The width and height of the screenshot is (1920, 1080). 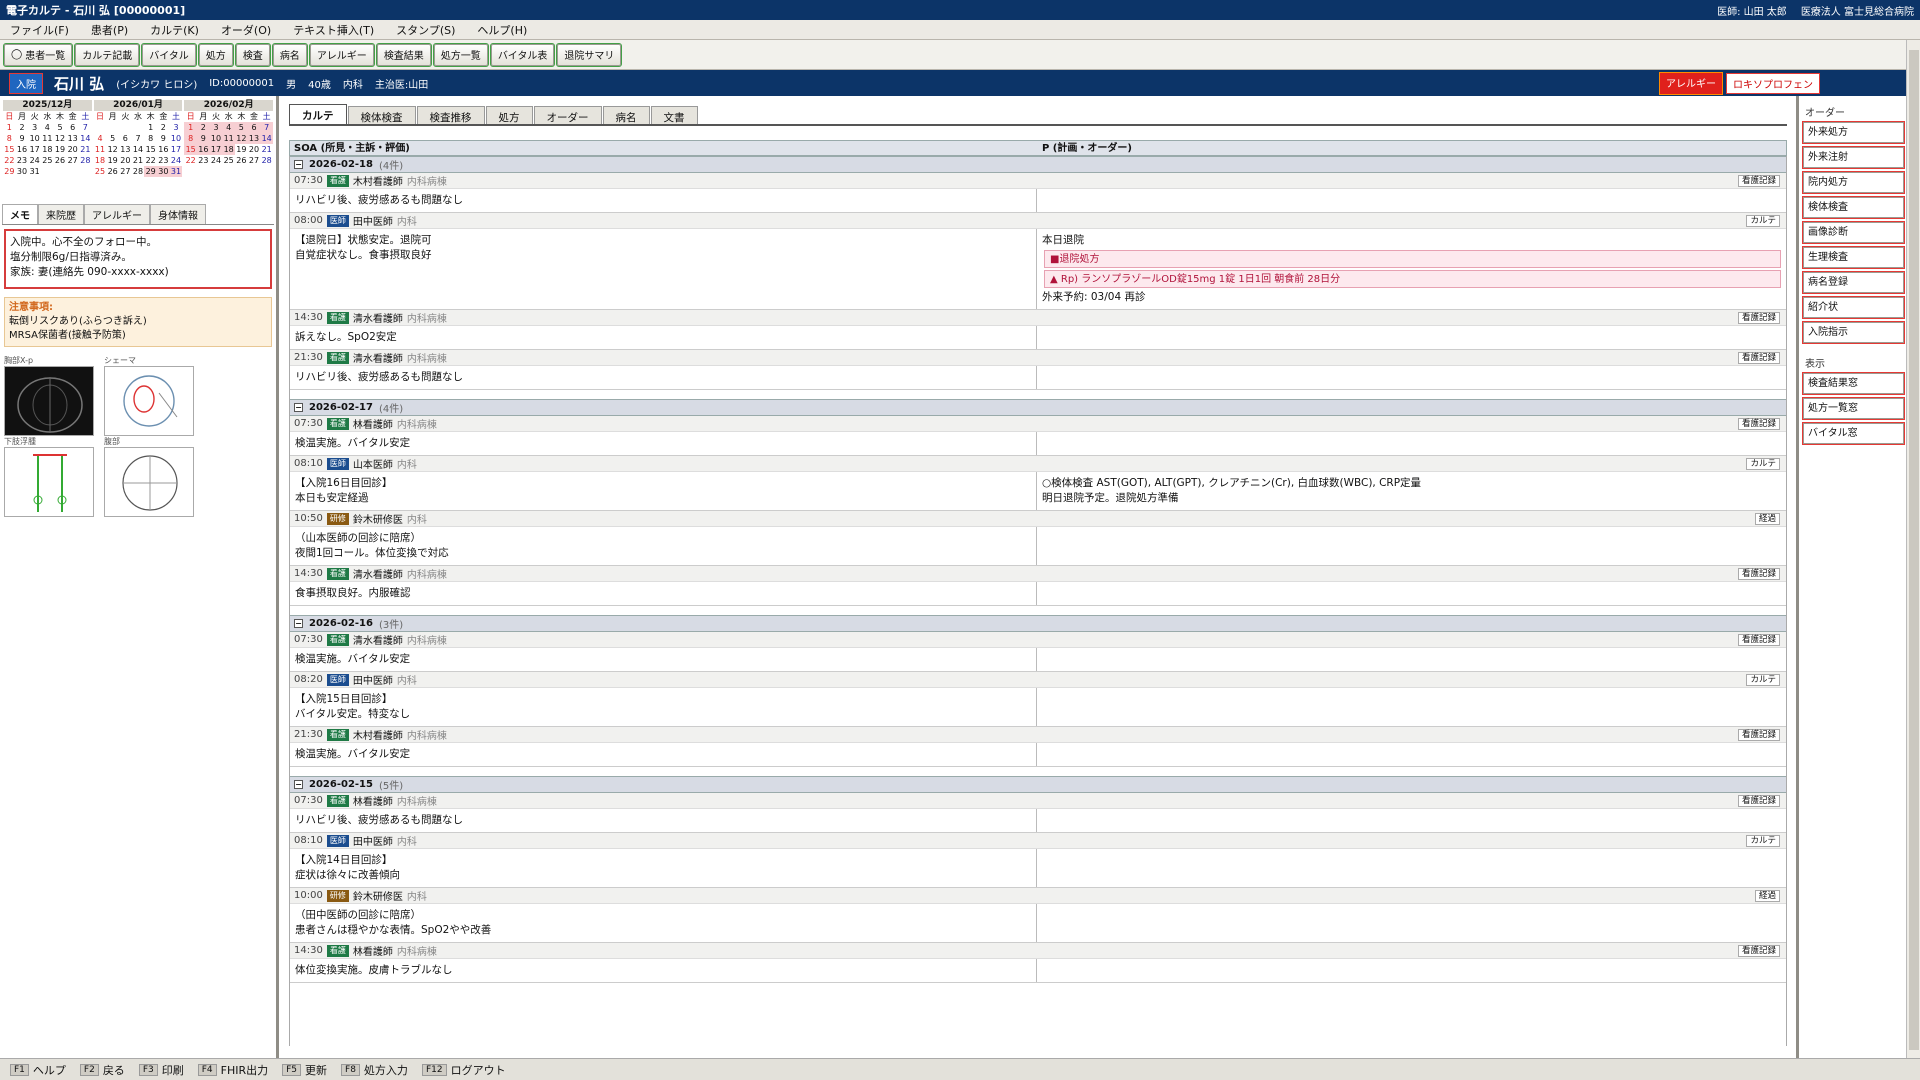 I want to click on chart-tab: カルテ, so click(x=318, y=114).